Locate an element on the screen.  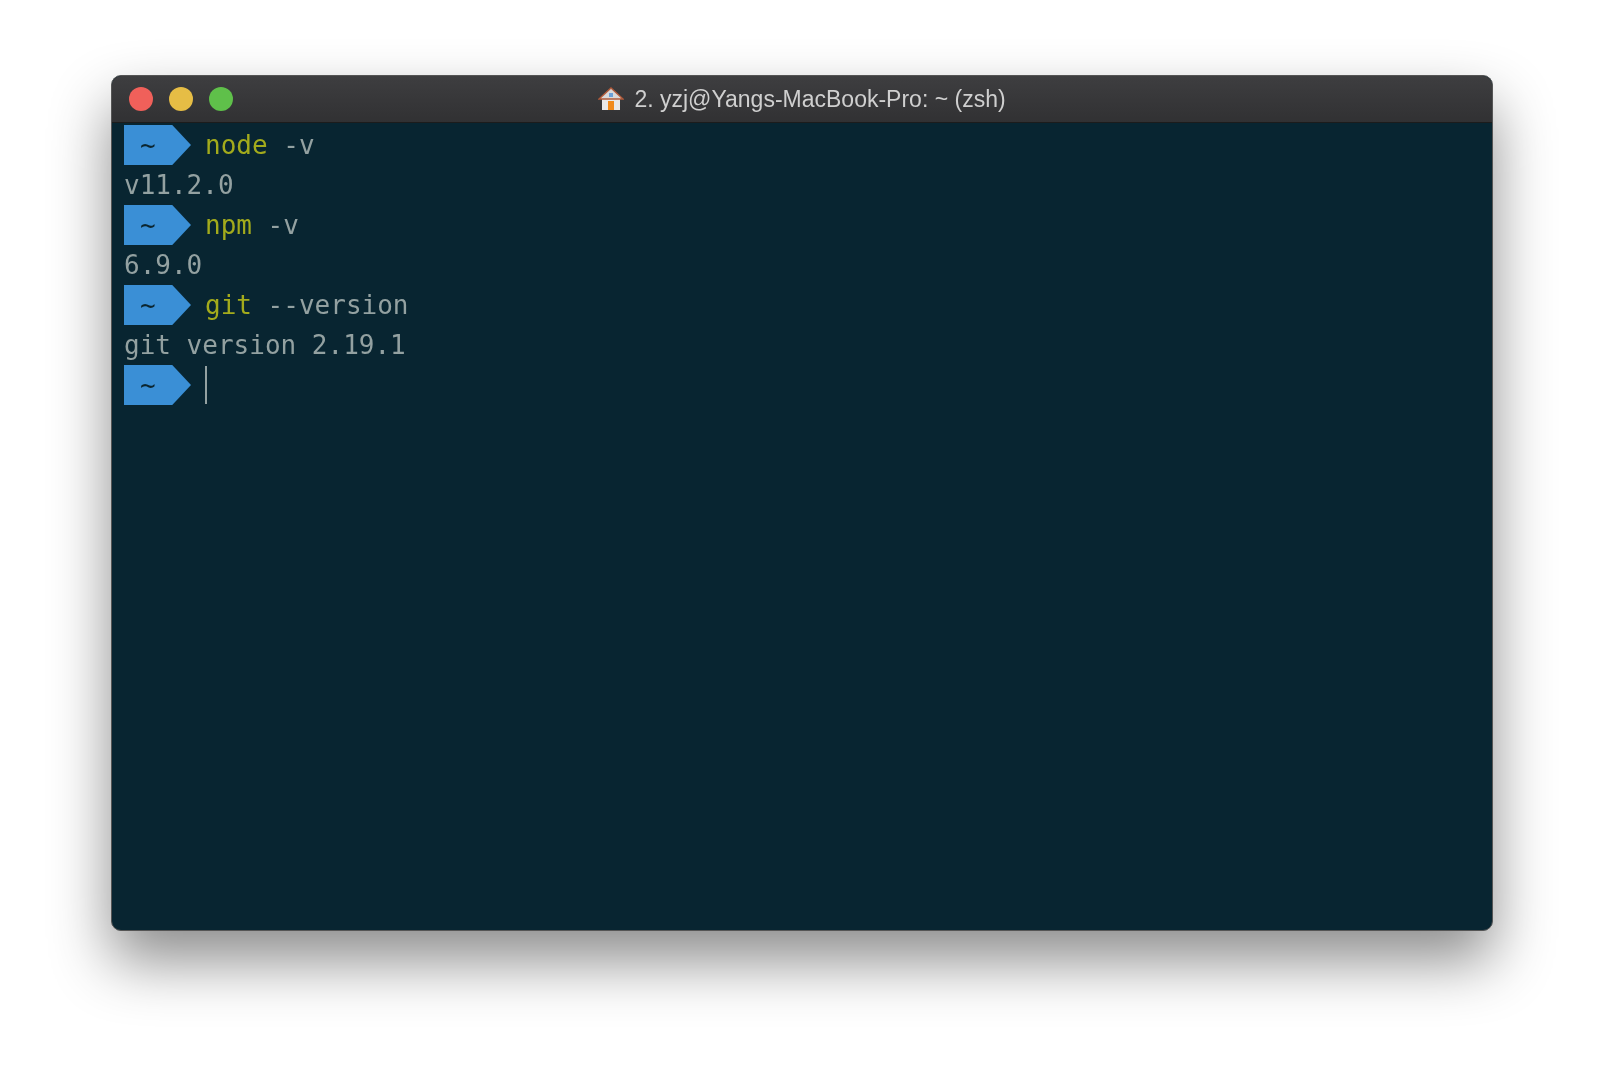
output-text: 6.9.0 is located at coordinates (163, 265).